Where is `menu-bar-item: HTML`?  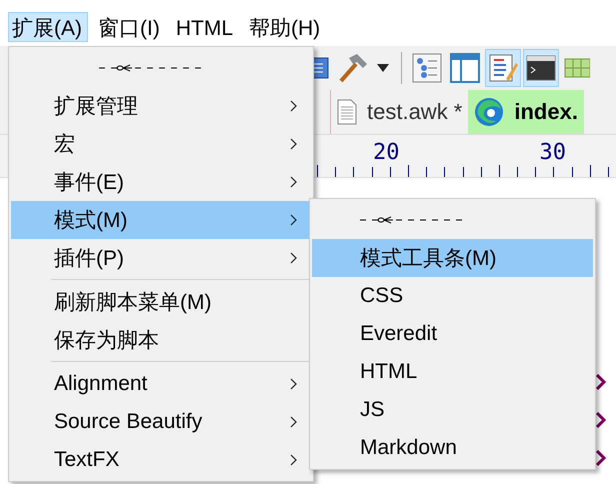 menu-bar-item: HTML is located at coordinates (205, 27).